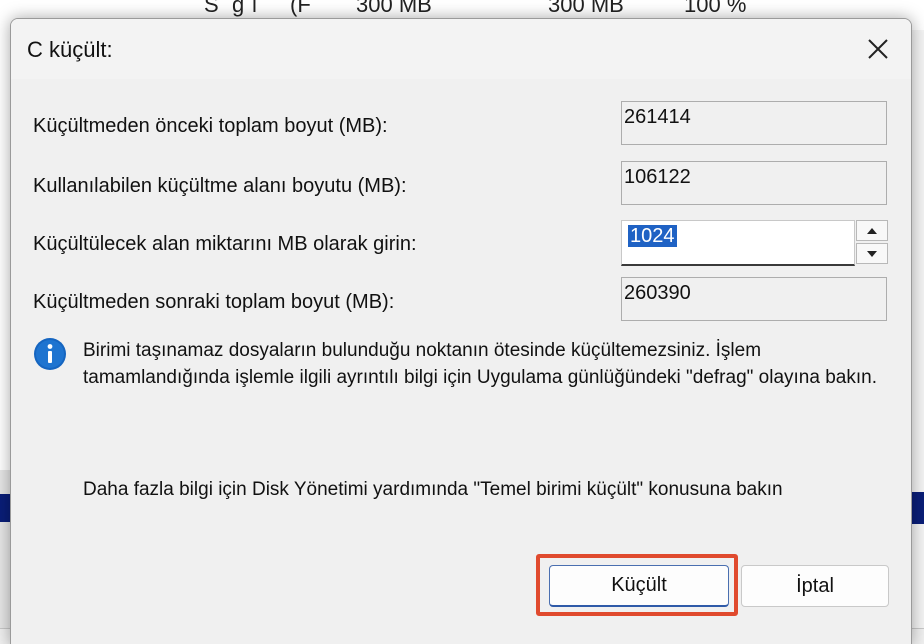 The width and height of the screenshot is (924, 644). I want to click on shrink-amount-spinner, so click(872, 242).